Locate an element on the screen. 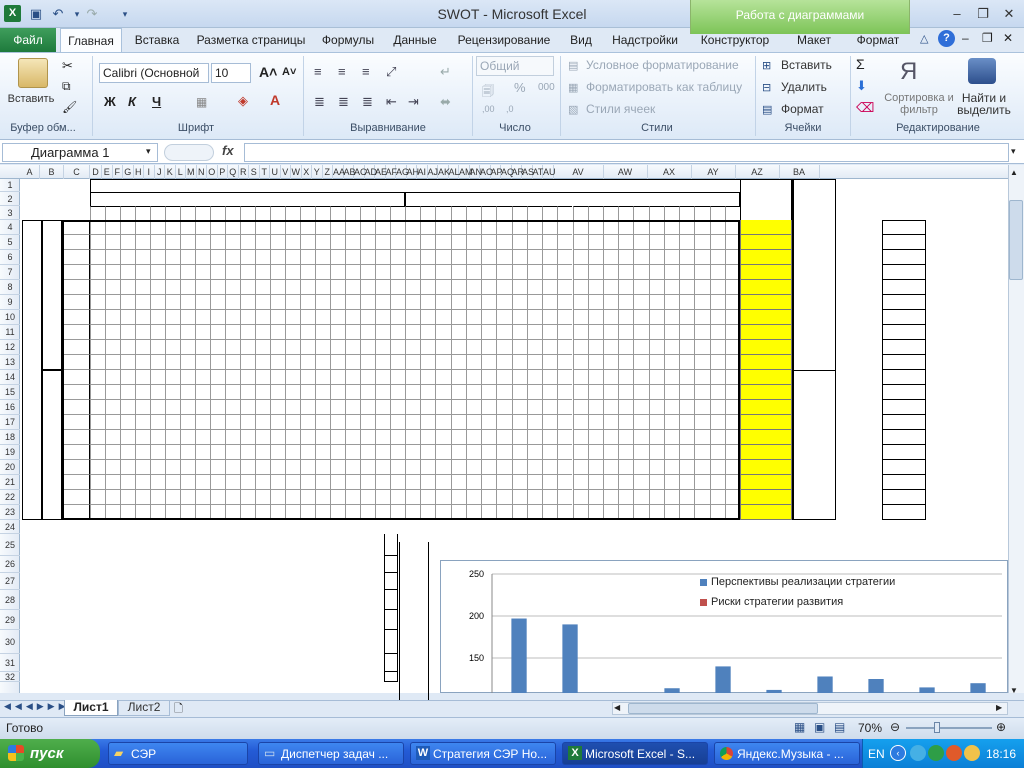 This screenshot has height=768, width=1024. insert-cells-button: Вставить is located at coordinates (806, 65).